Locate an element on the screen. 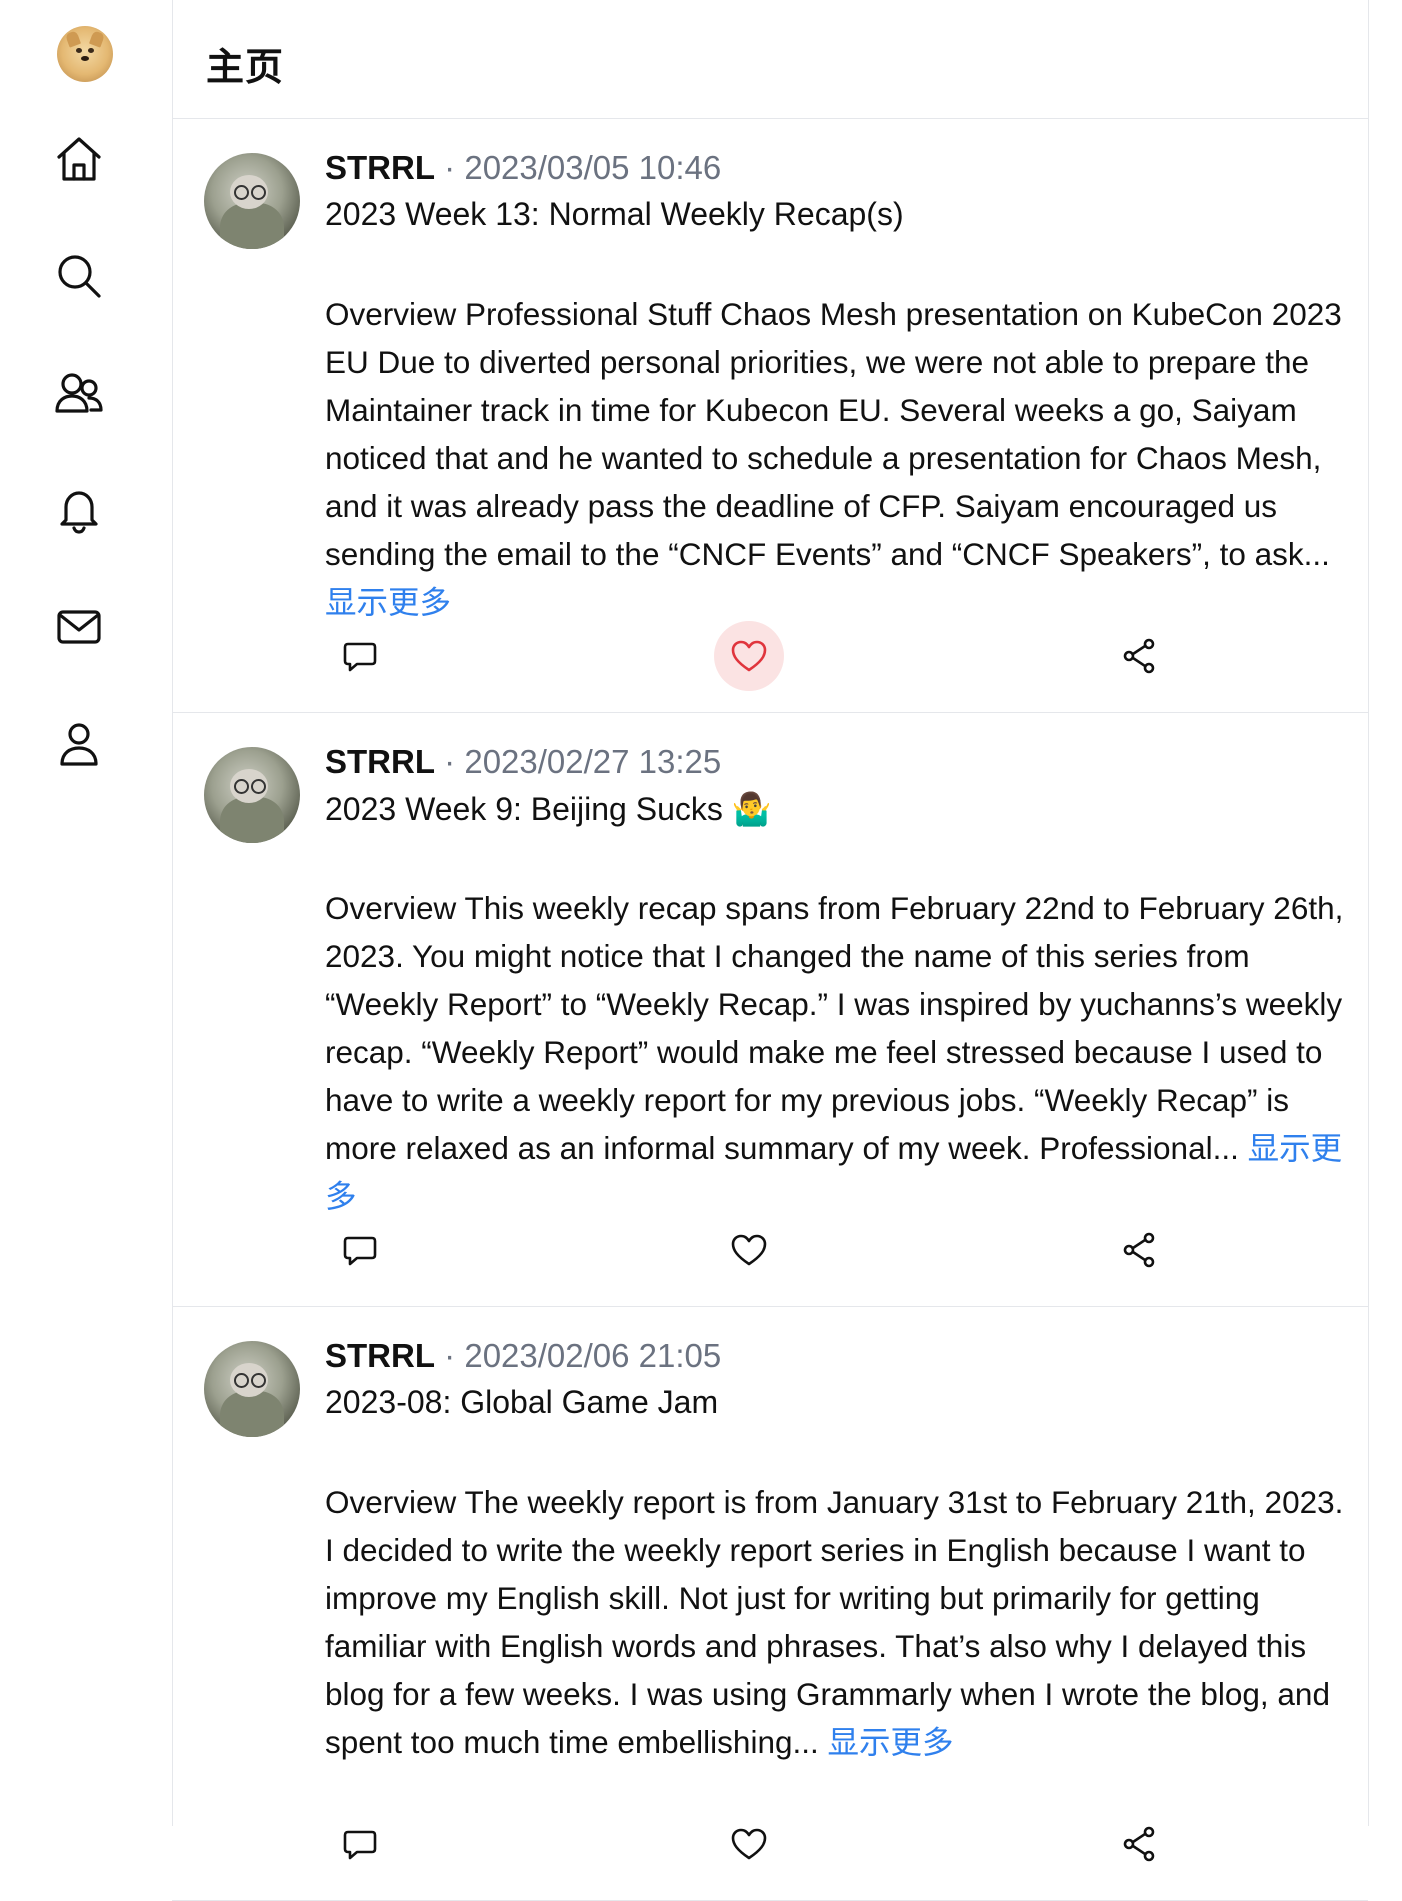  post-title: 2023-08: Global Game Jam is located at coordinates (521, 1402).